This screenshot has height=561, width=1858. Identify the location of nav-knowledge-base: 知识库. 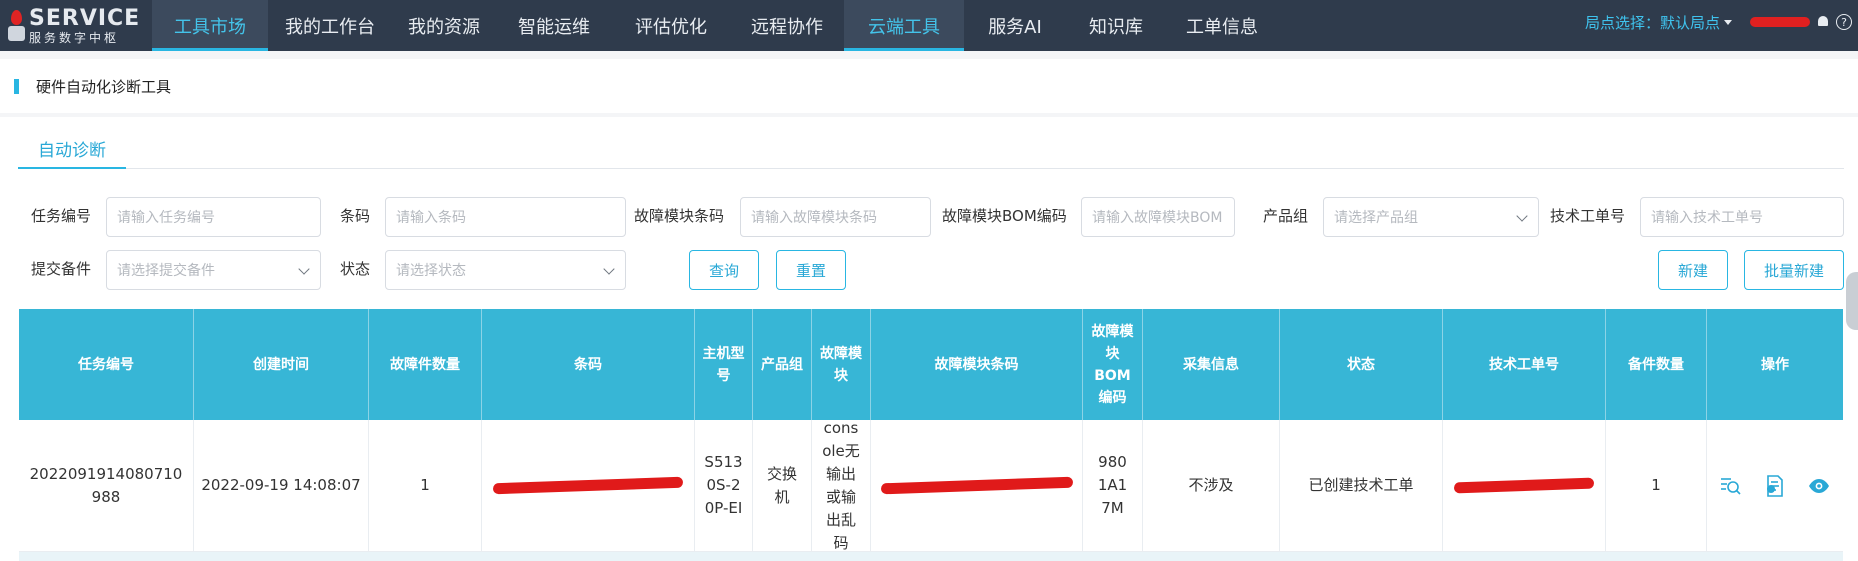
(1116, 25).